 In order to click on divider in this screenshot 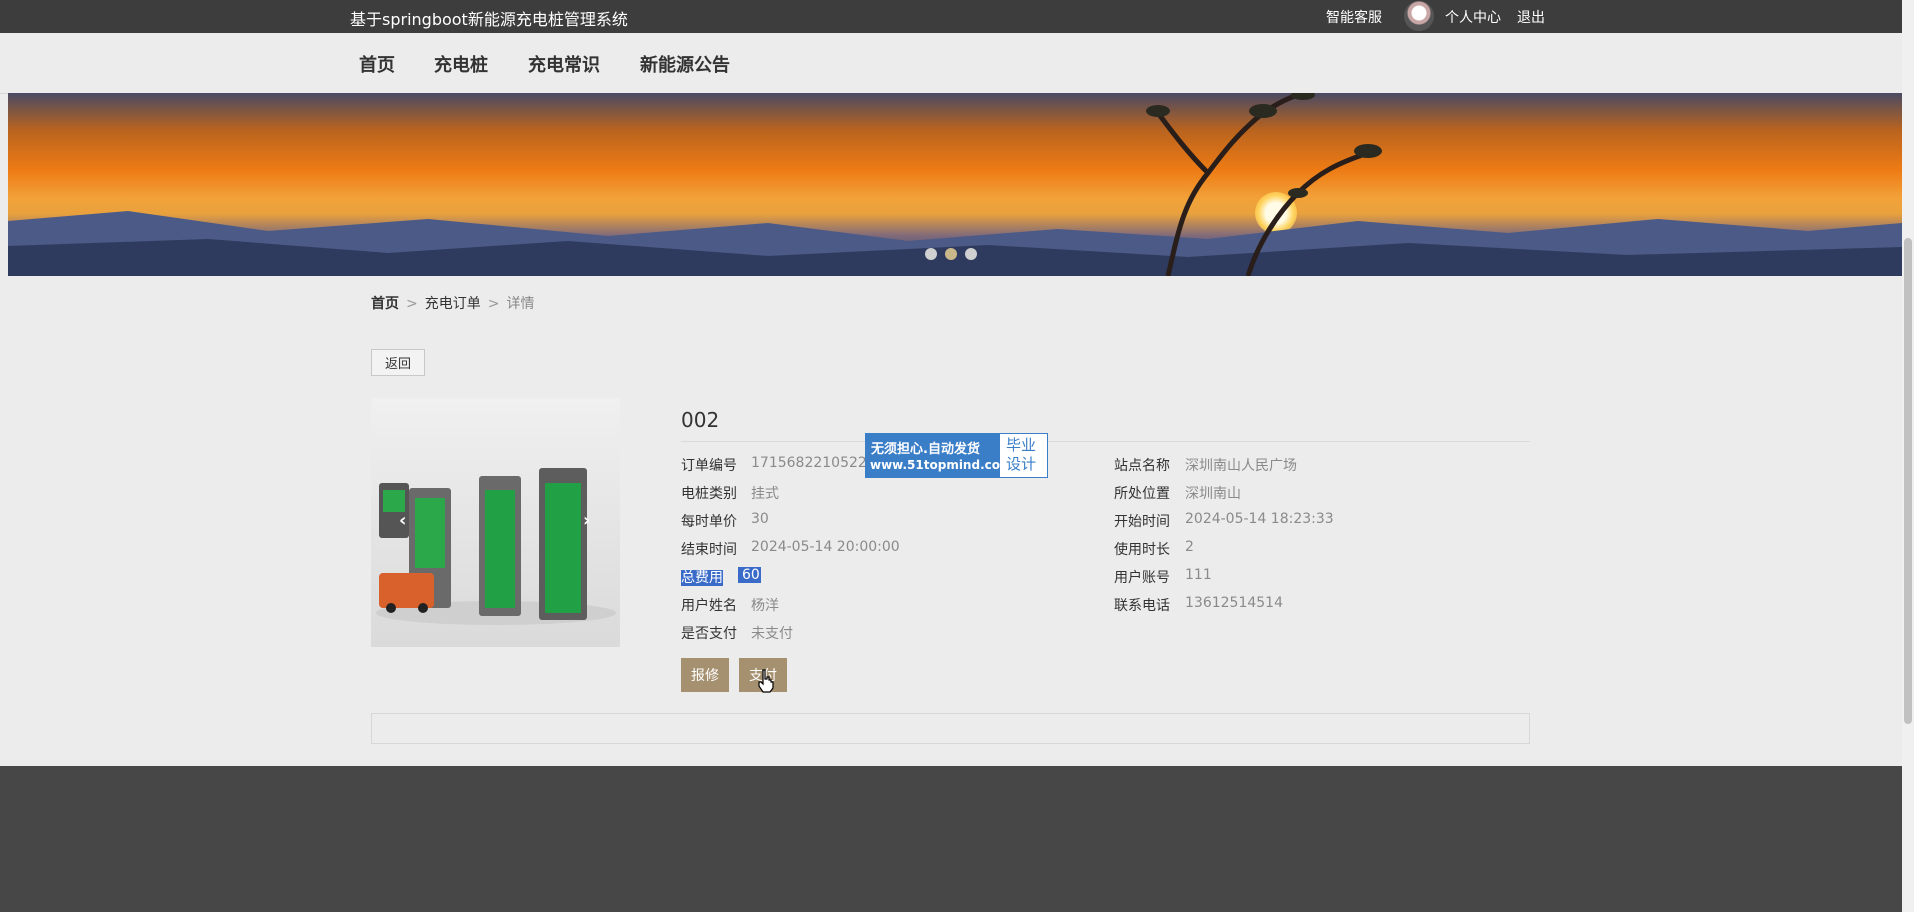, I will do `click(1105, 441)`.